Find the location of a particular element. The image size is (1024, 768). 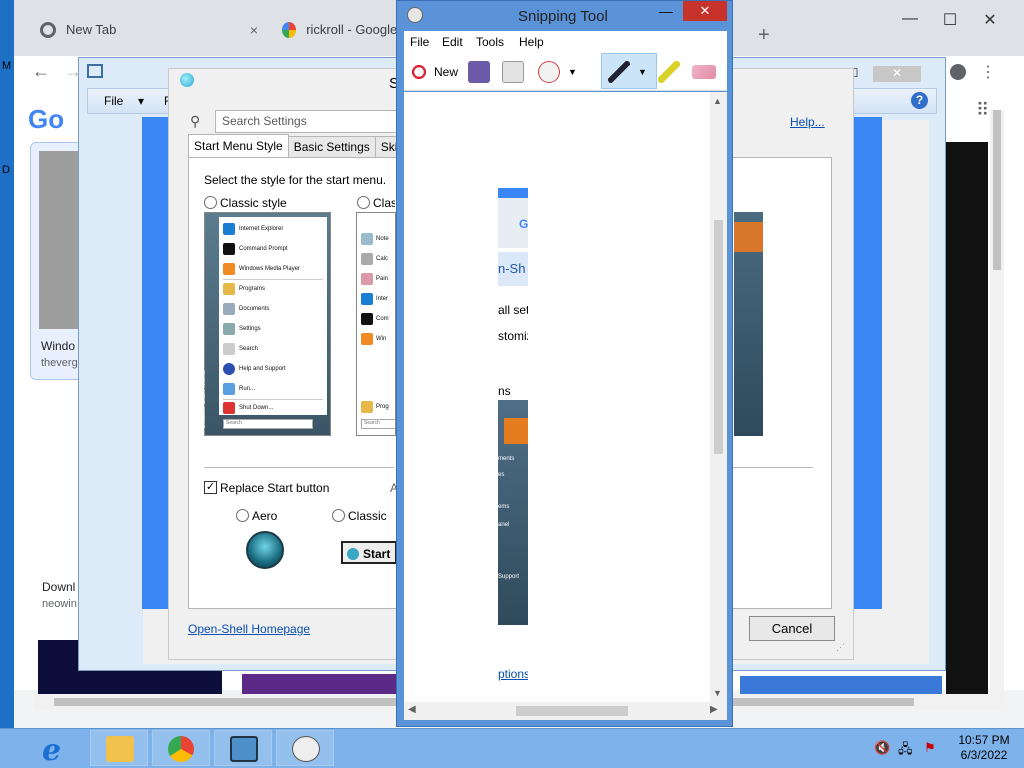

classic-style-radio is located at coordinates (210, 202).